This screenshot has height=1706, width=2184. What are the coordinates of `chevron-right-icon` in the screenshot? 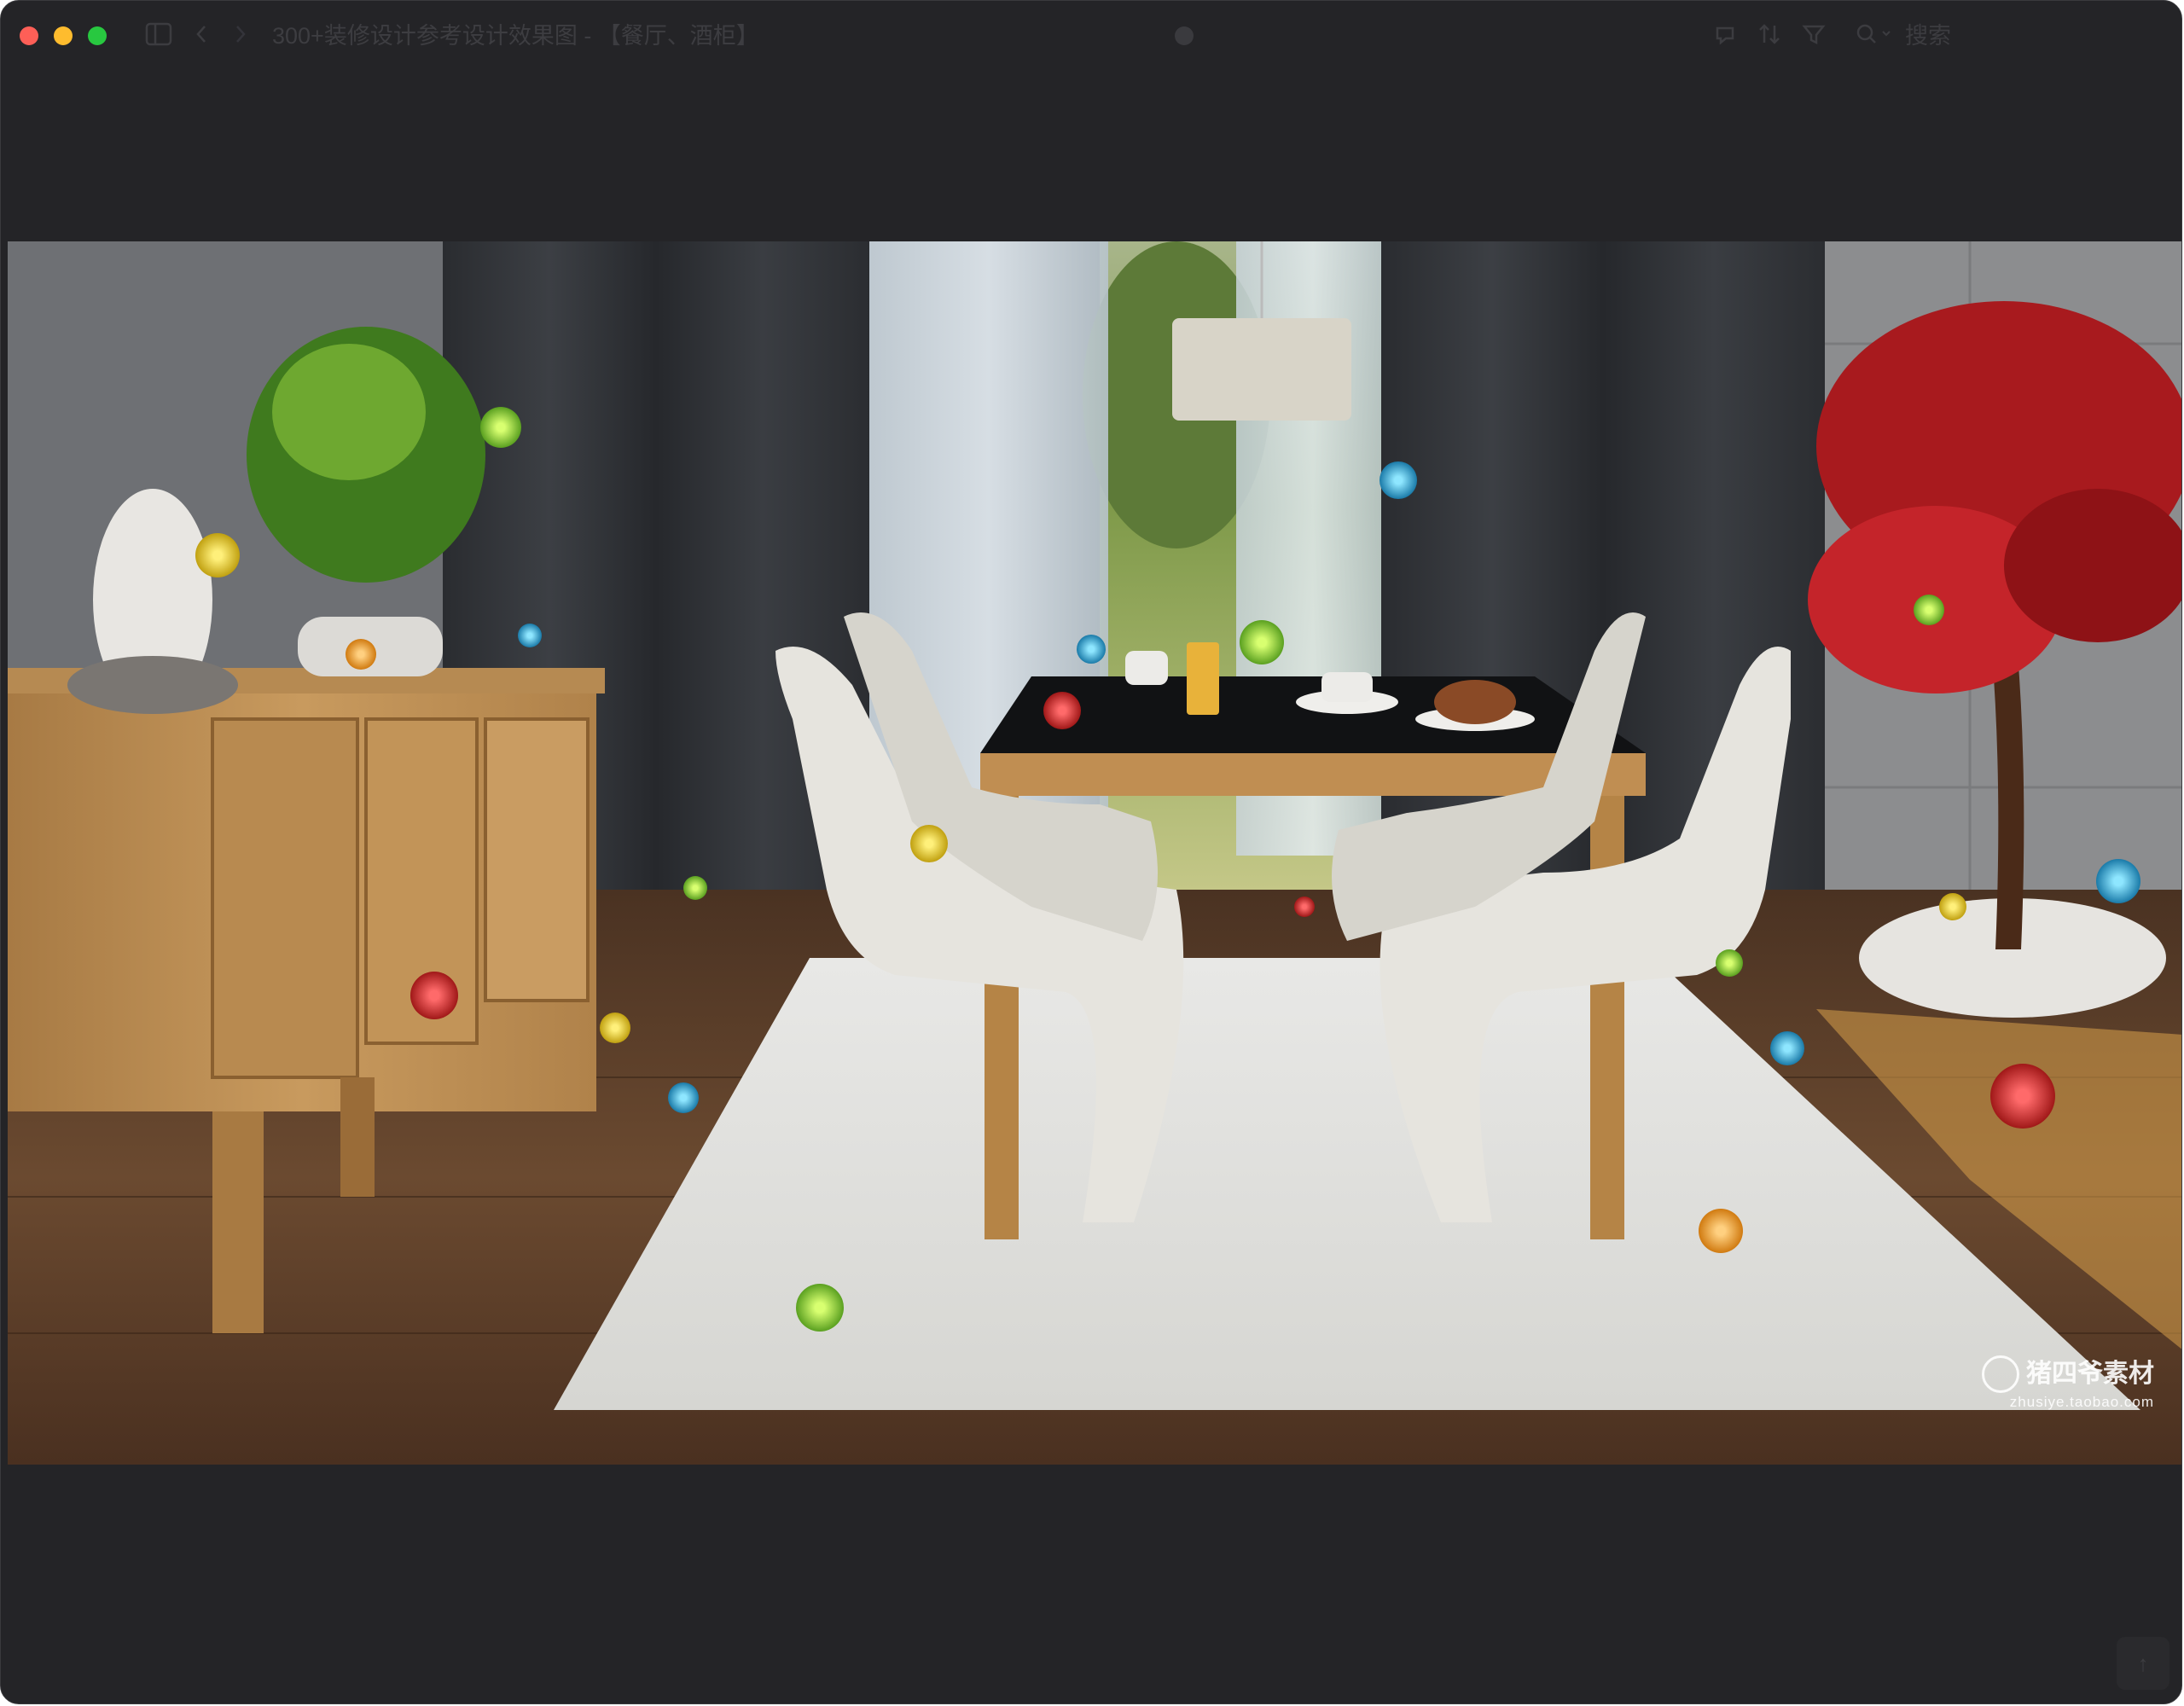 It's located at (241, 35).